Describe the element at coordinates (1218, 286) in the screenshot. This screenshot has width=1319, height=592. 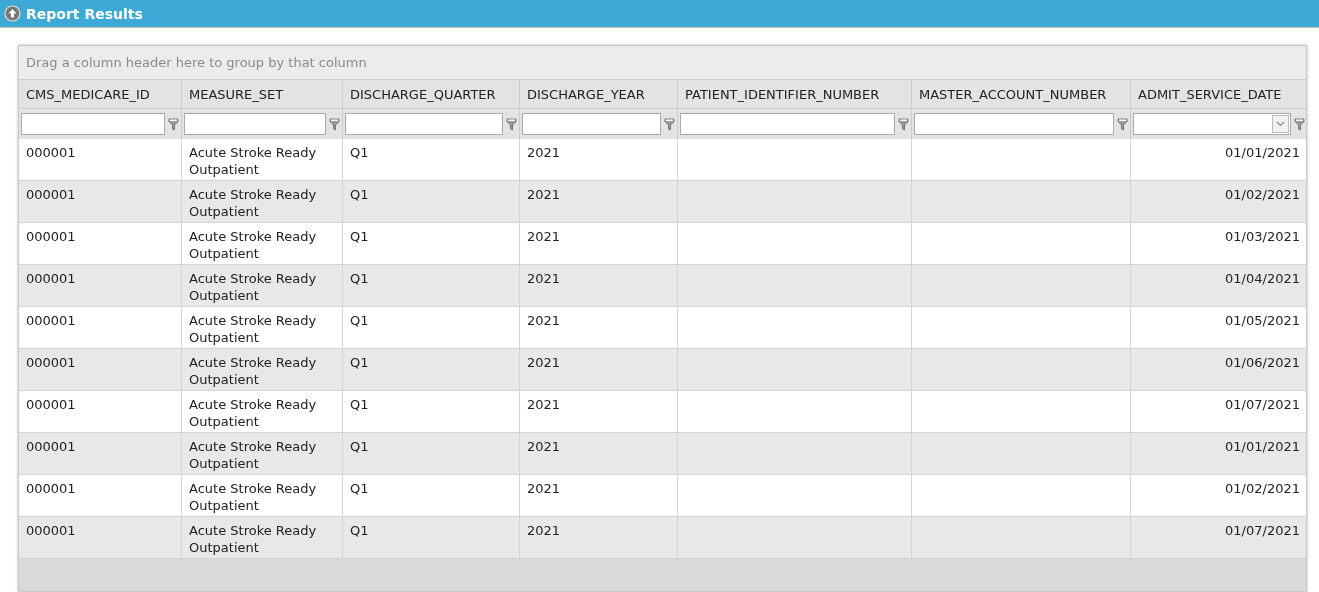
I see `table-cell: 01/04/2021` at that location.